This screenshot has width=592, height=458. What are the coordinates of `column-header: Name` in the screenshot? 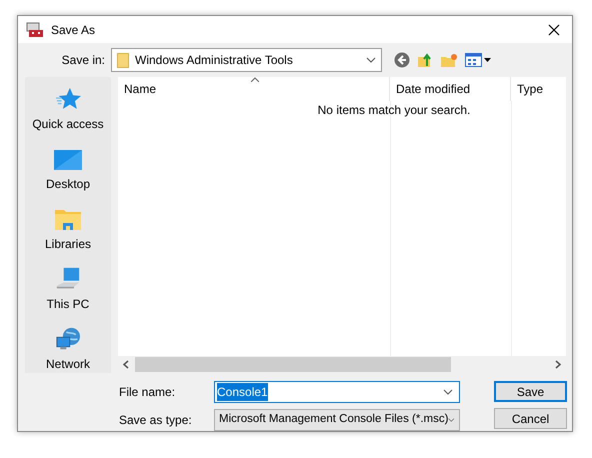 It's located at (254, 89).